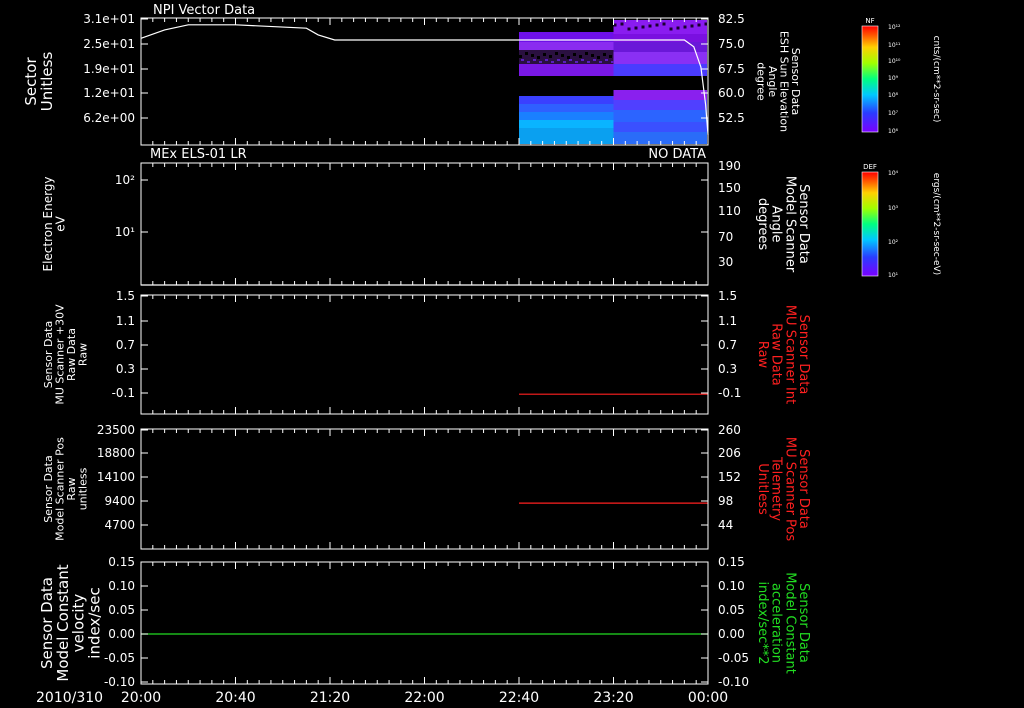 This screenshot has width=1024, height=708. What do you see at coordinates (731, 44) in the screenshot?
I see `right-y-tick-label: 75.0` at bounding box center [731, 44].